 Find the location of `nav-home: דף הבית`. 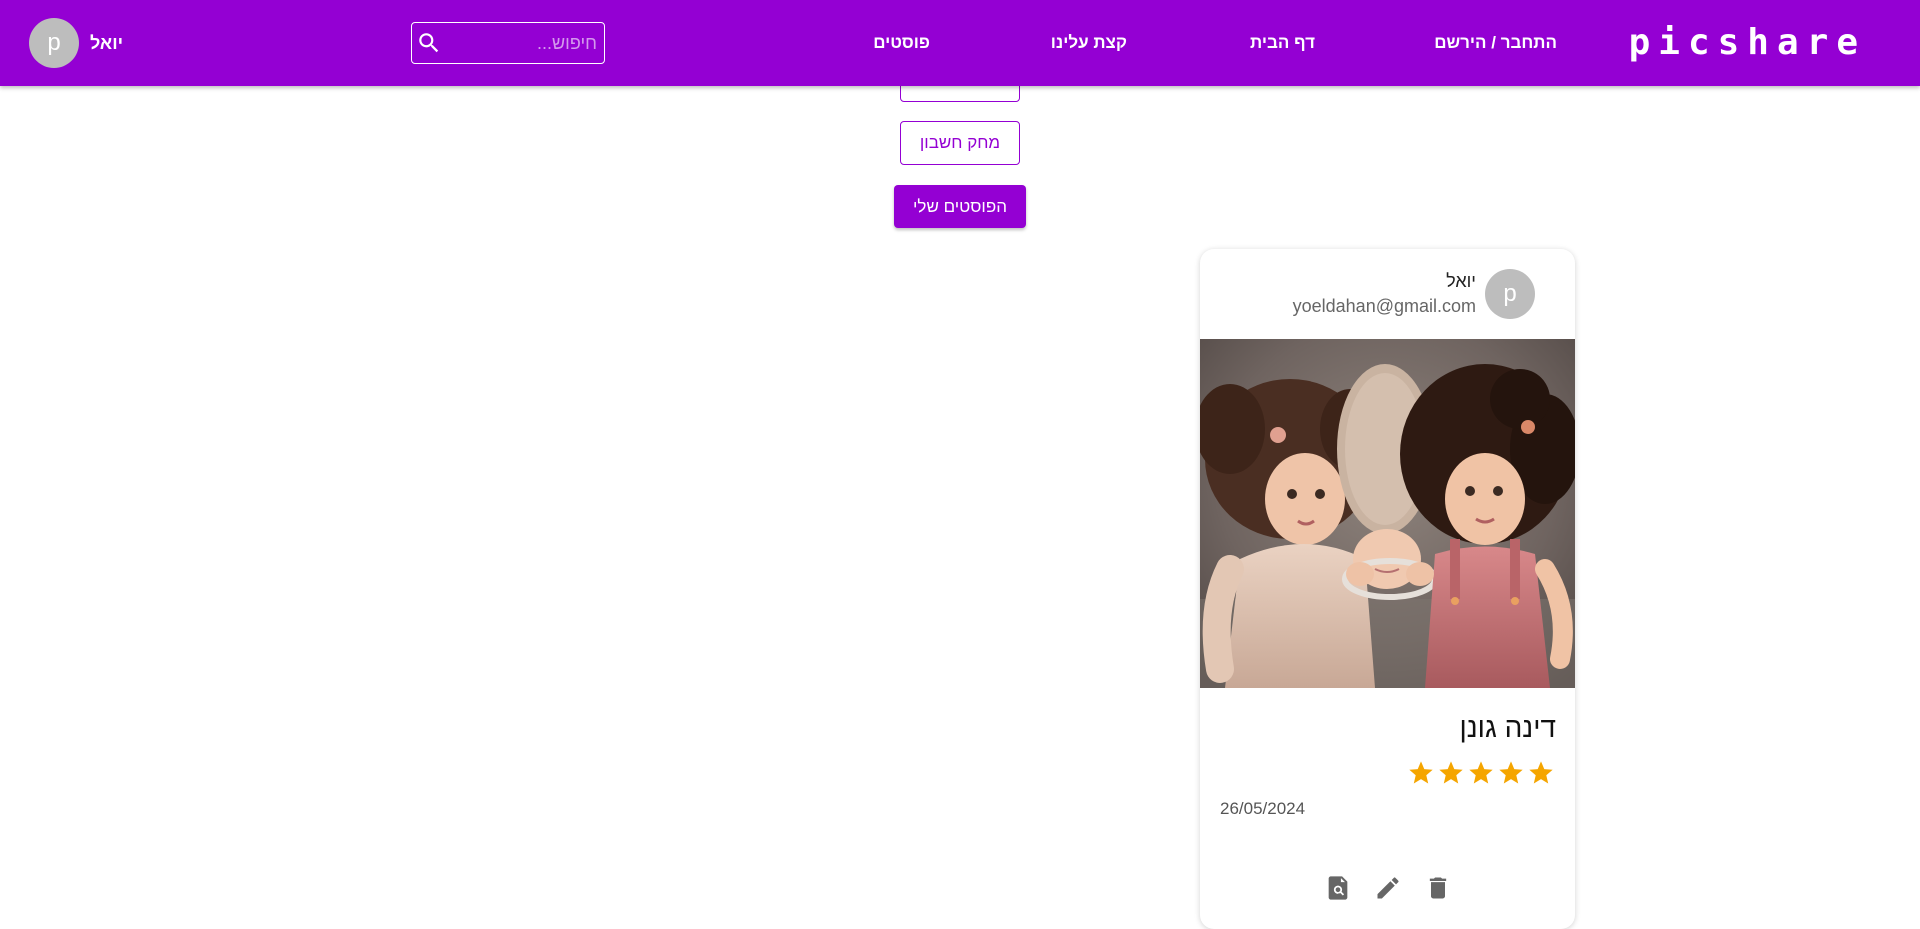

nav-home: דף הבית is located at coordinates (1282, 43).